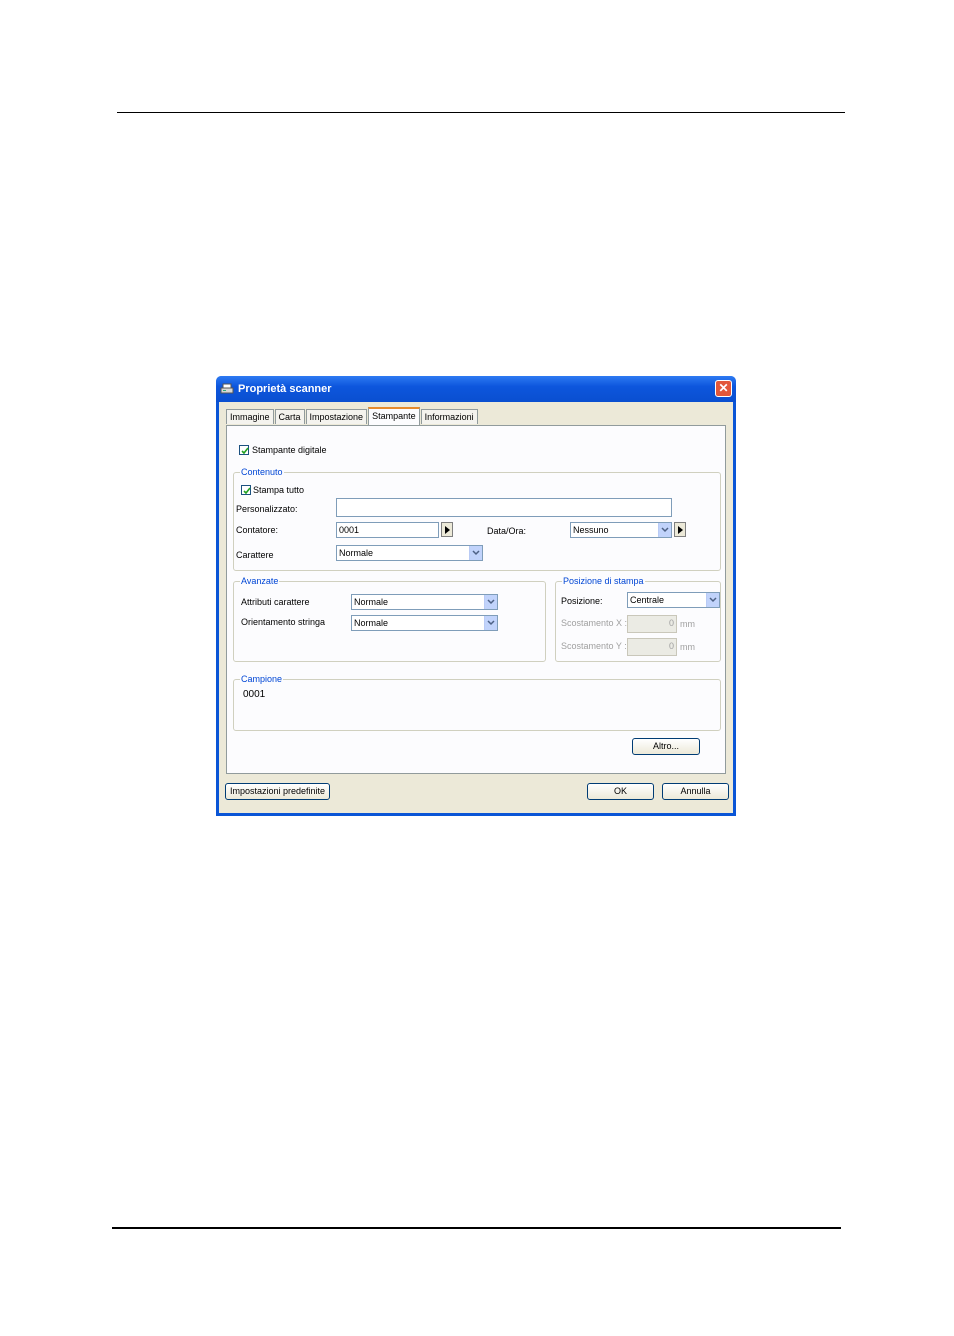 The width and height of the screenshot is (954, 1336). What do you see at coordinates (262, 472) in the screenshot?
I see `content-legend: Contenuto` at bounding box center [262, 472].